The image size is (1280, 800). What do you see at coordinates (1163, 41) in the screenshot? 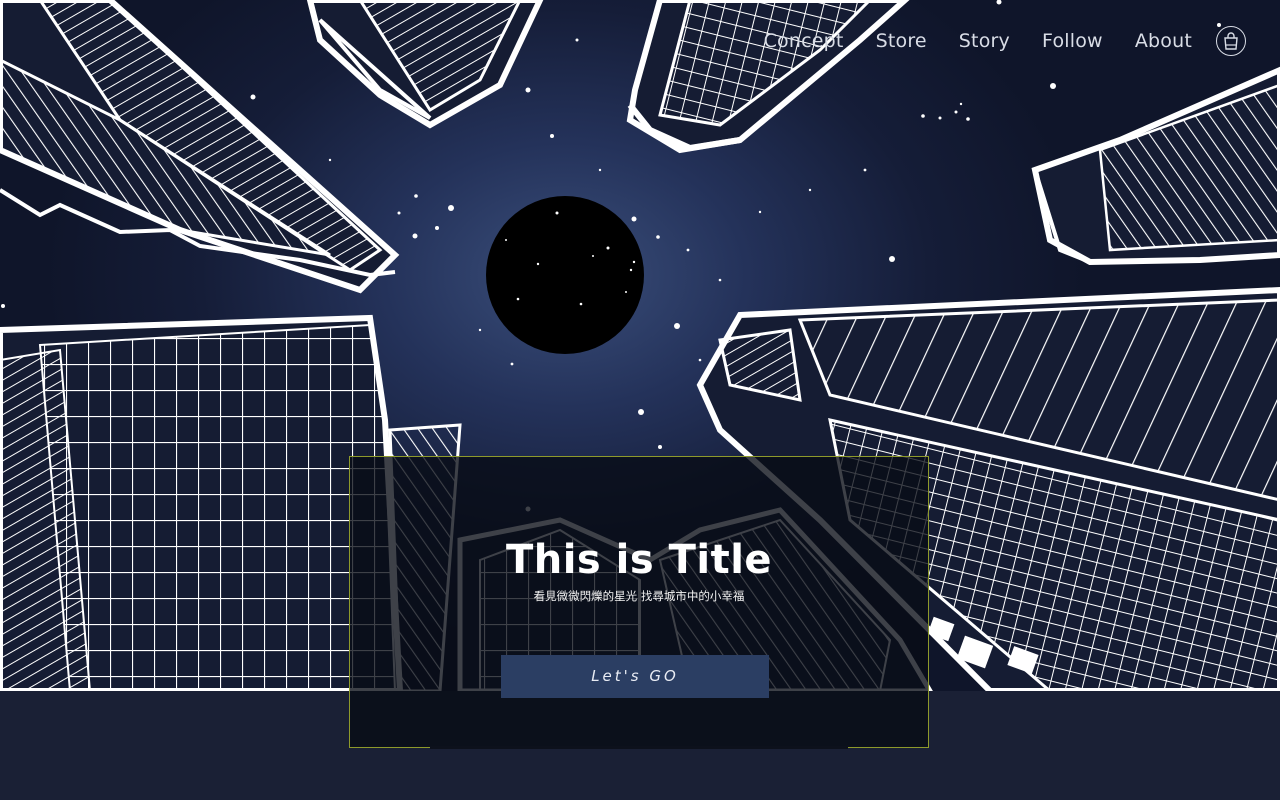
I see `nav-link-about: About` at bounding box center [1163, 41].